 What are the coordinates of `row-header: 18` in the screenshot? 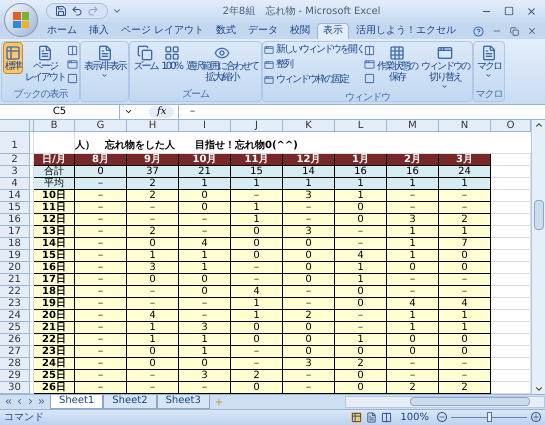 It's located at (15, 244).